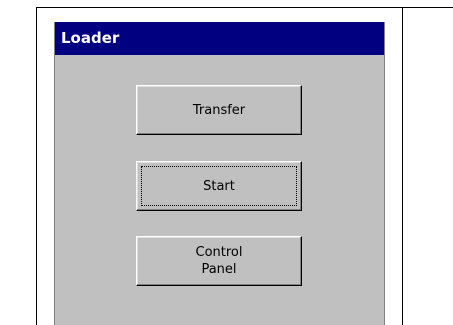  I want to click on start-button-label: Start, so click(219, 186).